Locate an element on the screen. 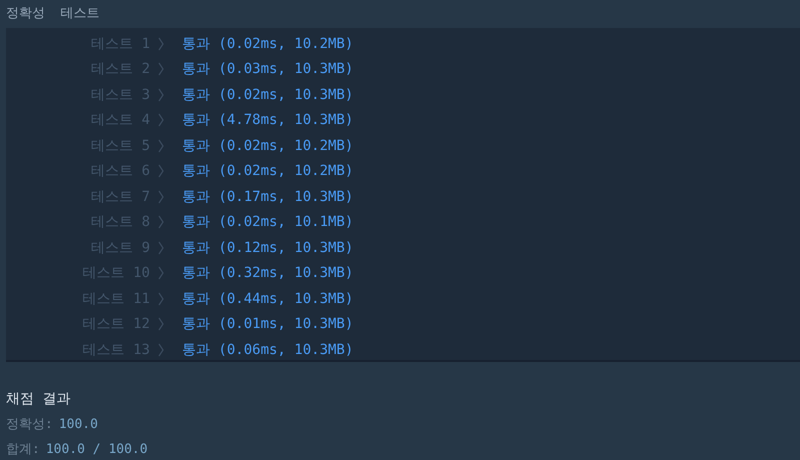 Image resolution: width=800 pixels, height=460 pixels. test-result: 통과 (0.12ms, 10.3MB) is located at coordinates (268, 247).